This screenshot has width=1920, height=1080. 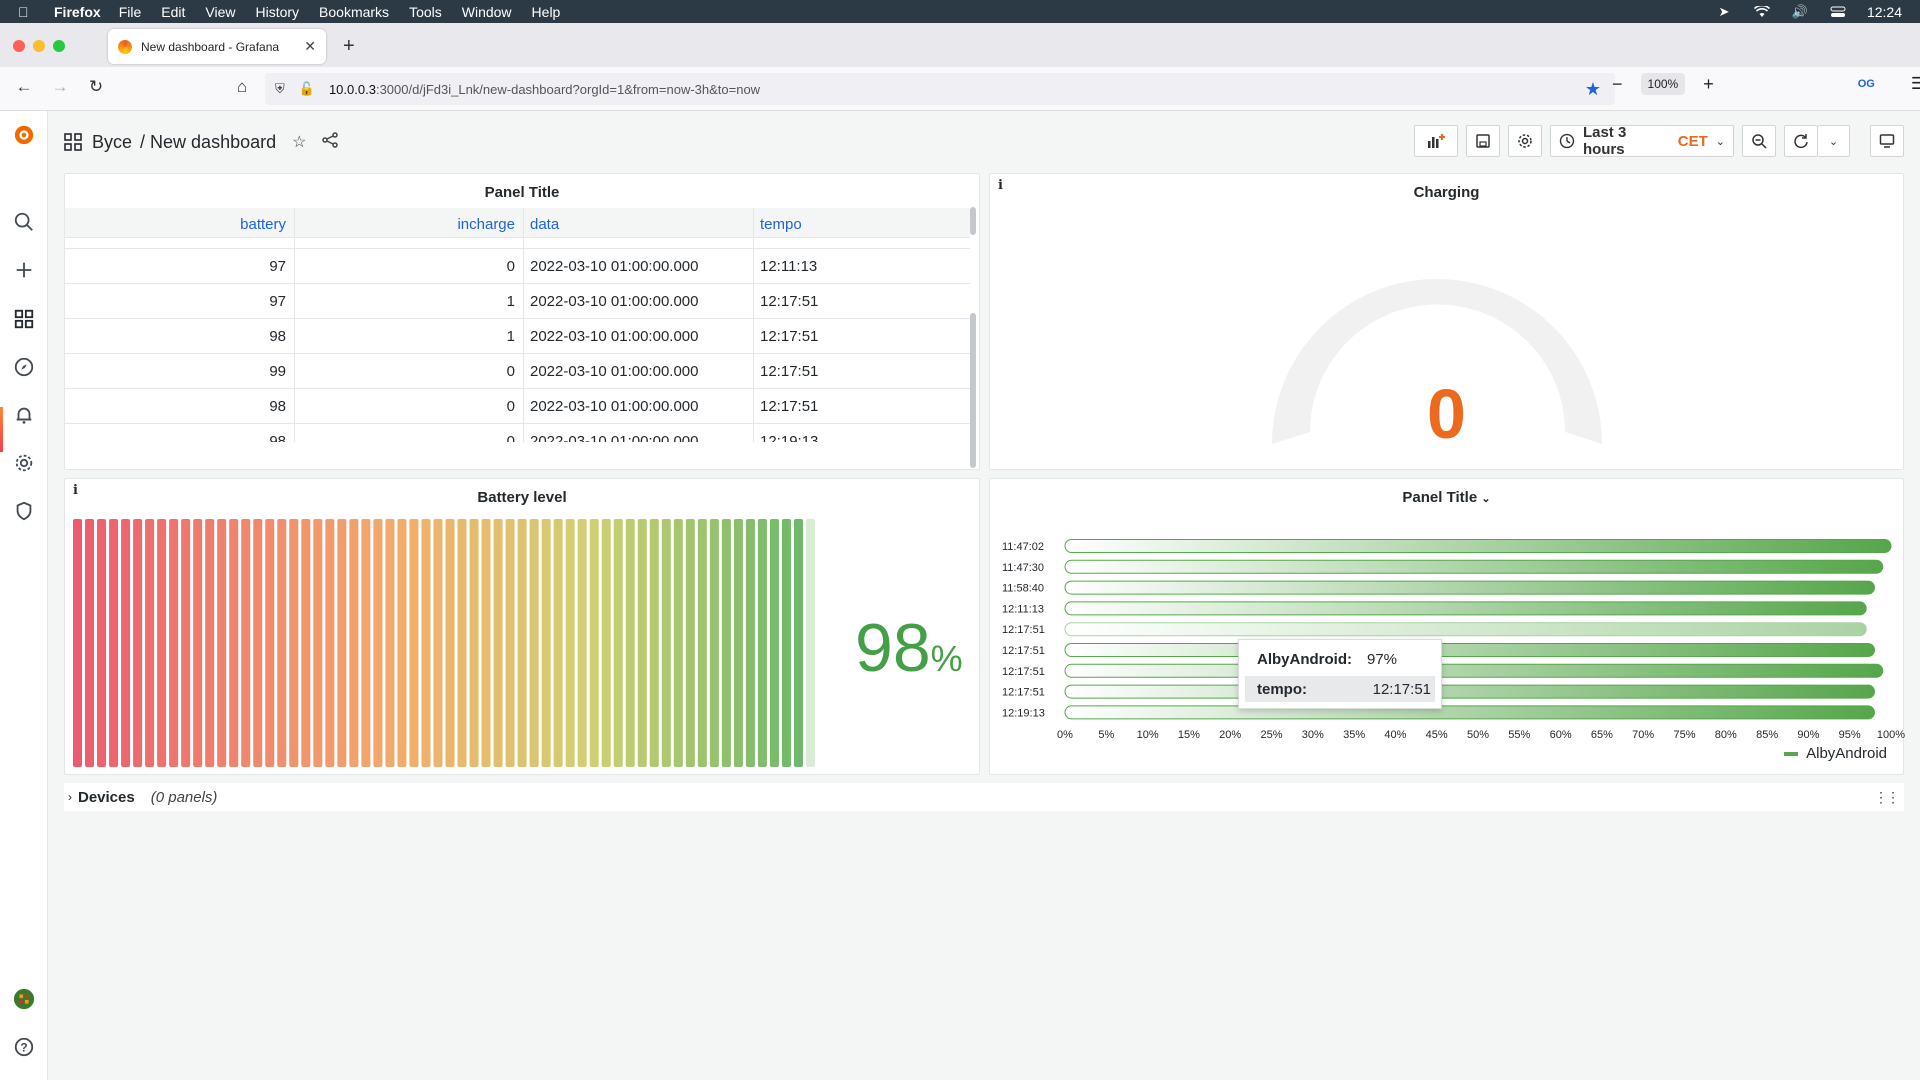 I want to click on bookmark-star-icon: ★, so click(x=1593, y=89).